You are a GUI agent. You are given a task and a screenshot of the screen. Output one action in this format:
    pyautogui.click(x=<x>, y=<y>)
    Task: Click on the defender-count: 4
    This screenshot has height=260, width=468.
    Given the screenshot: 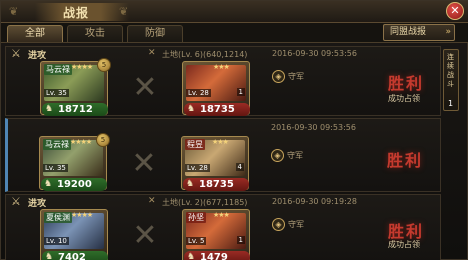 What is the action you would take?
    pyautogui.click(x=239, y=167)
    